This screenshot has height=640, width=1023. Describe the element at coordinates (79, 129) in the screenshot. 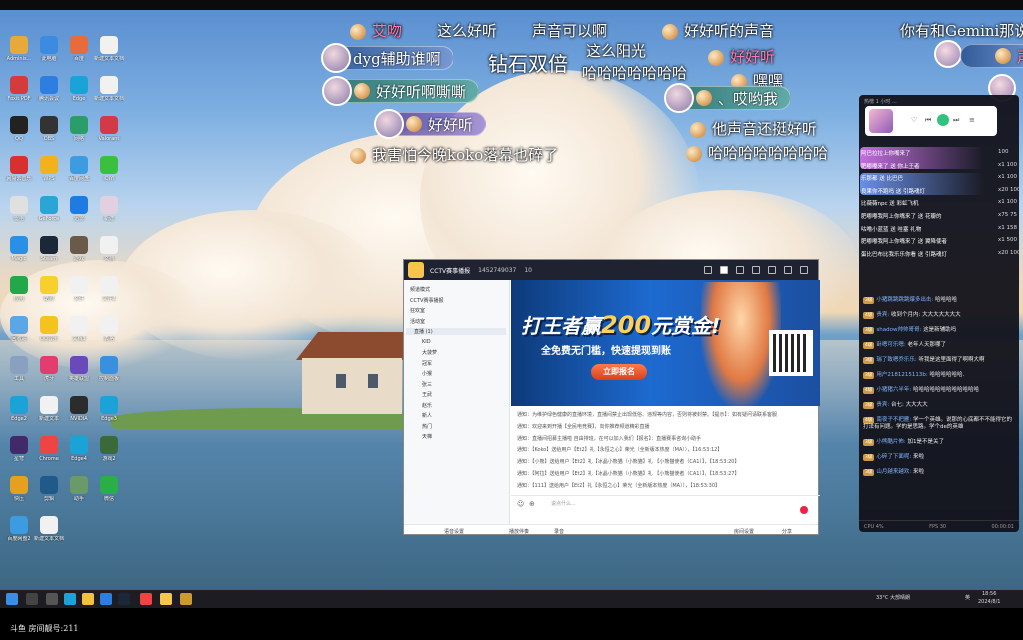

I see `desktop-icon: 网络` at that location.